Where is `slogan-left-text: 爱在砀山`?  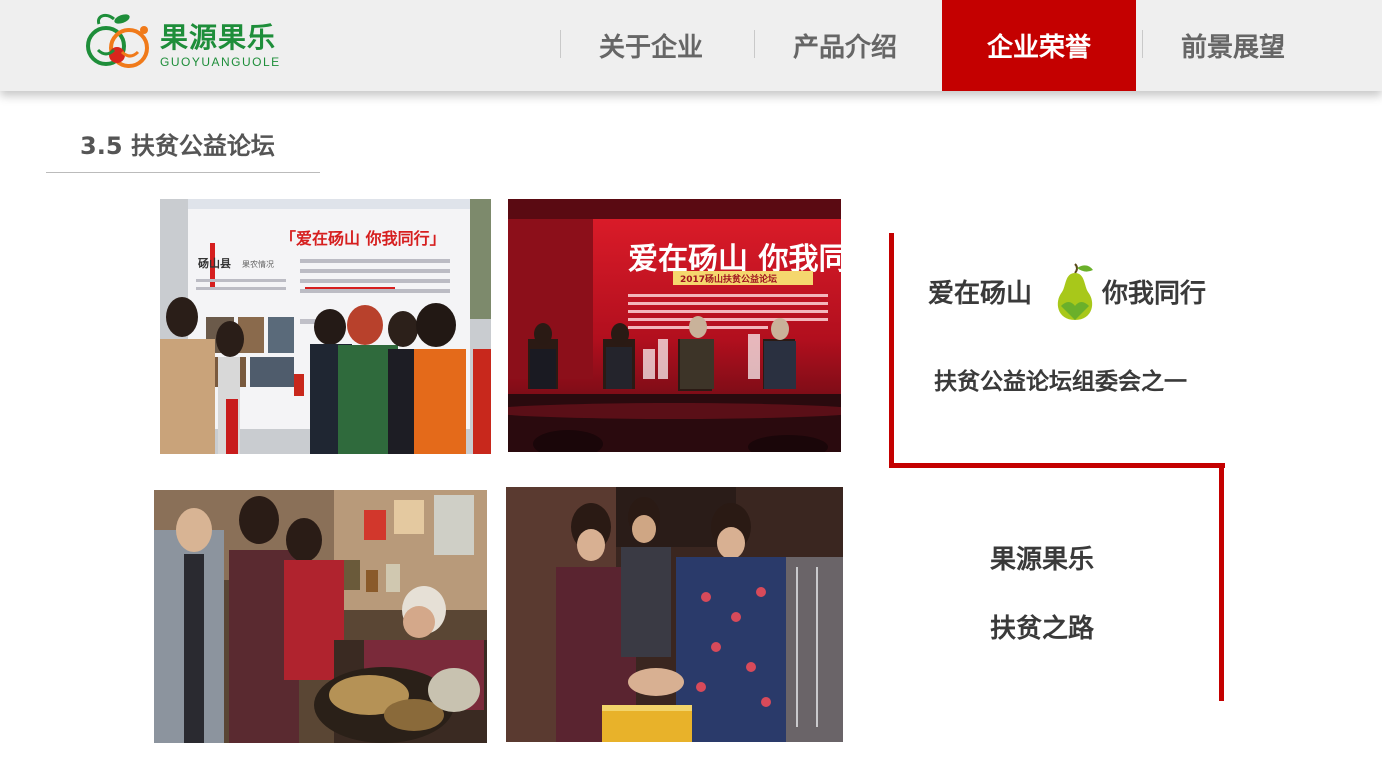
slogan-left-text: 爱在砀山 is located at coordinates (980, 294).